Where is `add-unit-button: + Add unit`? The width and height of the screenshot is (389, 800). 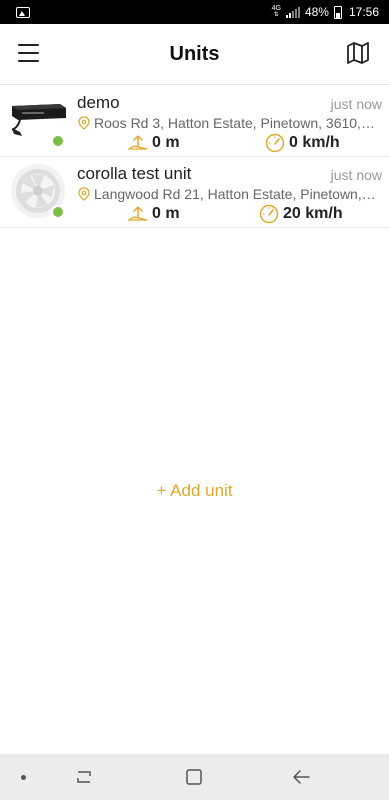
add-unit-button: + Add unit is located at coordinates (194, 491).